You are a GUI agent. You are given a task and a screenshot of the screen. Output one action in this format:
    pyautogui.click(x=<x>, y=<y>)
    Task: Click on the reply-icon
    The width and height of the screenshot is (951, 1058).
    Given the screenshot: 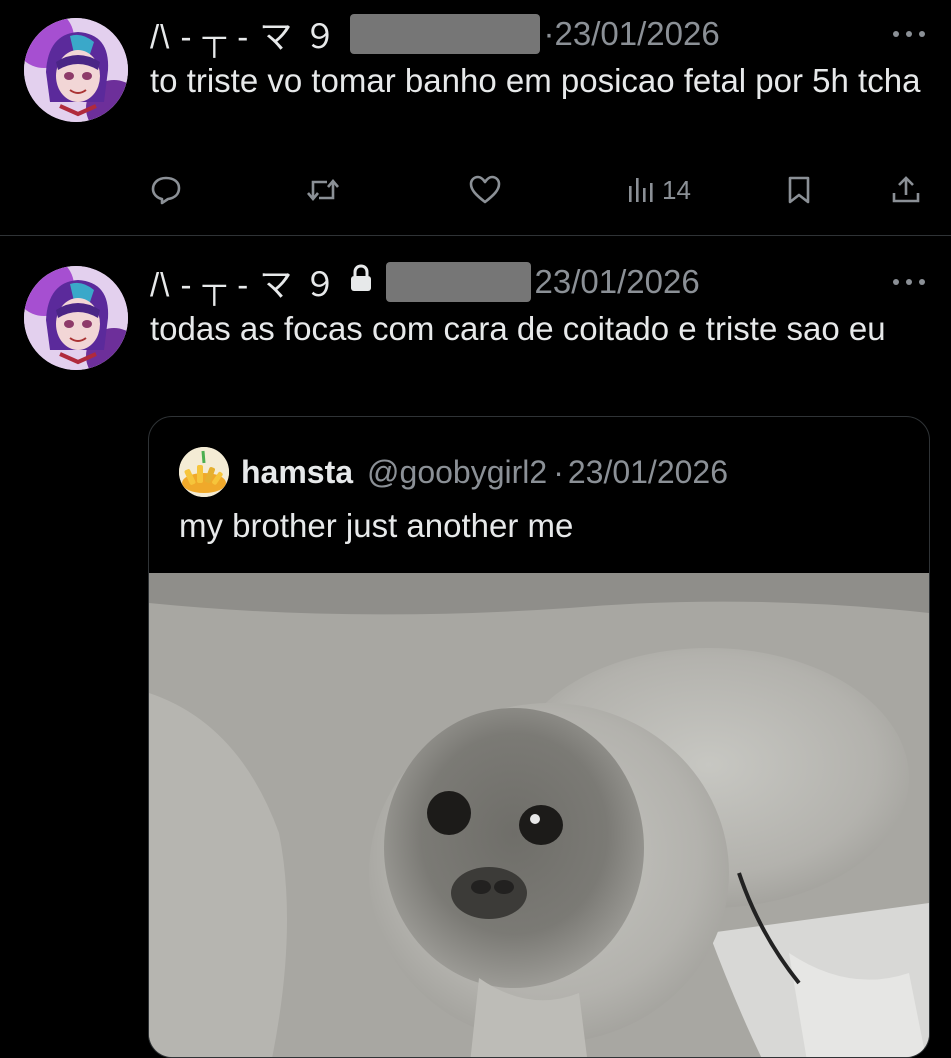 What is the action you would take?
    pyautogui.click(x=166, y=190)
    